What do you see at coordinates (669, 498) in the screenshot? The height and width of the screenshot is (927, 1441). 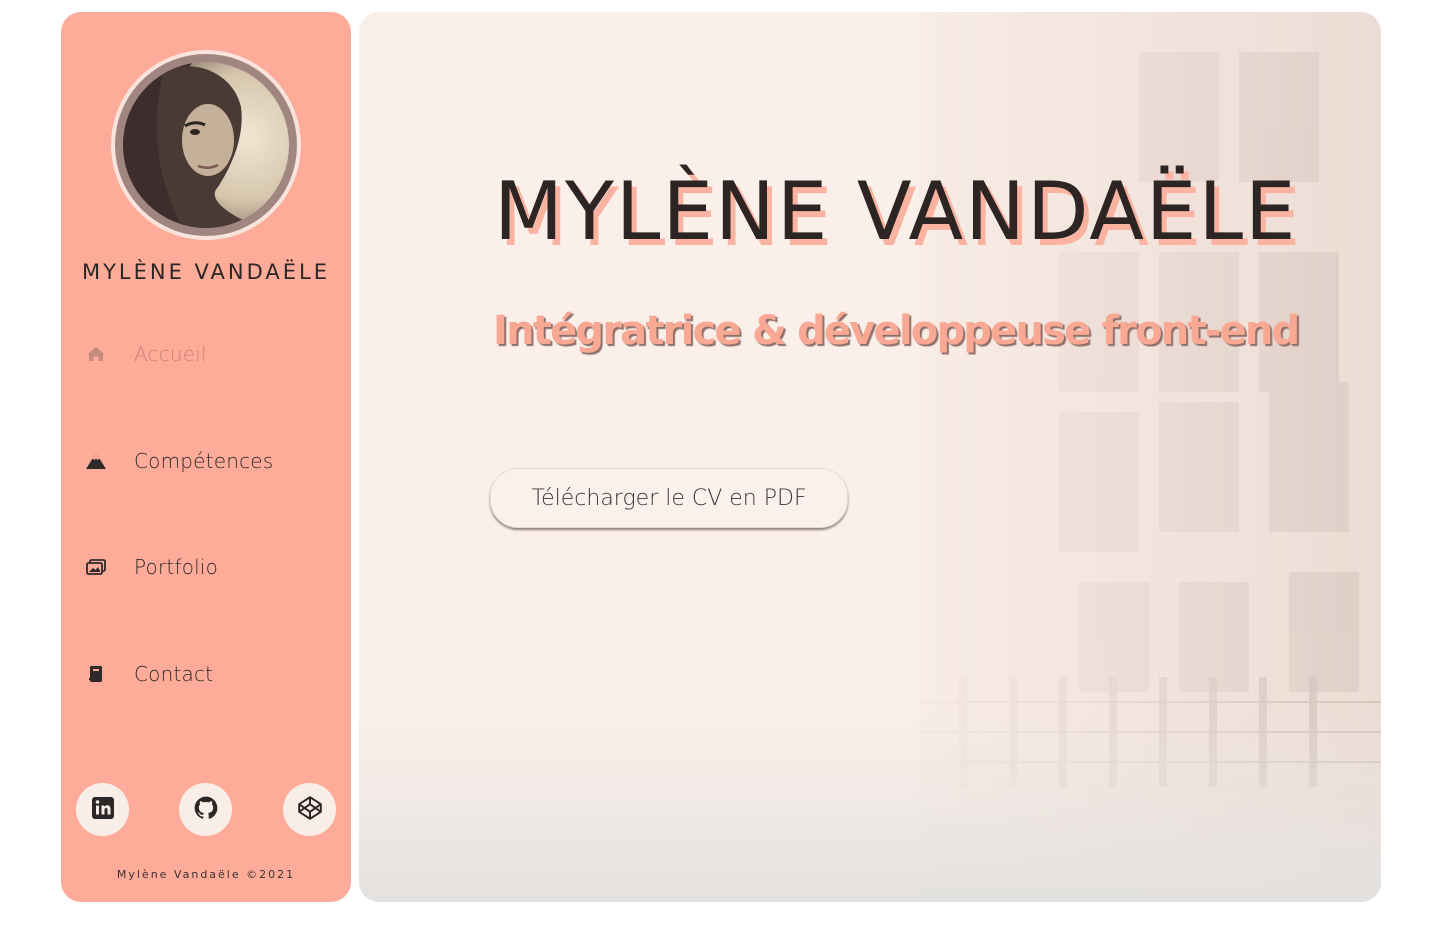 I see `download-cv-button: Télécharger le CV en PDF` at bounding box center [669, 498].